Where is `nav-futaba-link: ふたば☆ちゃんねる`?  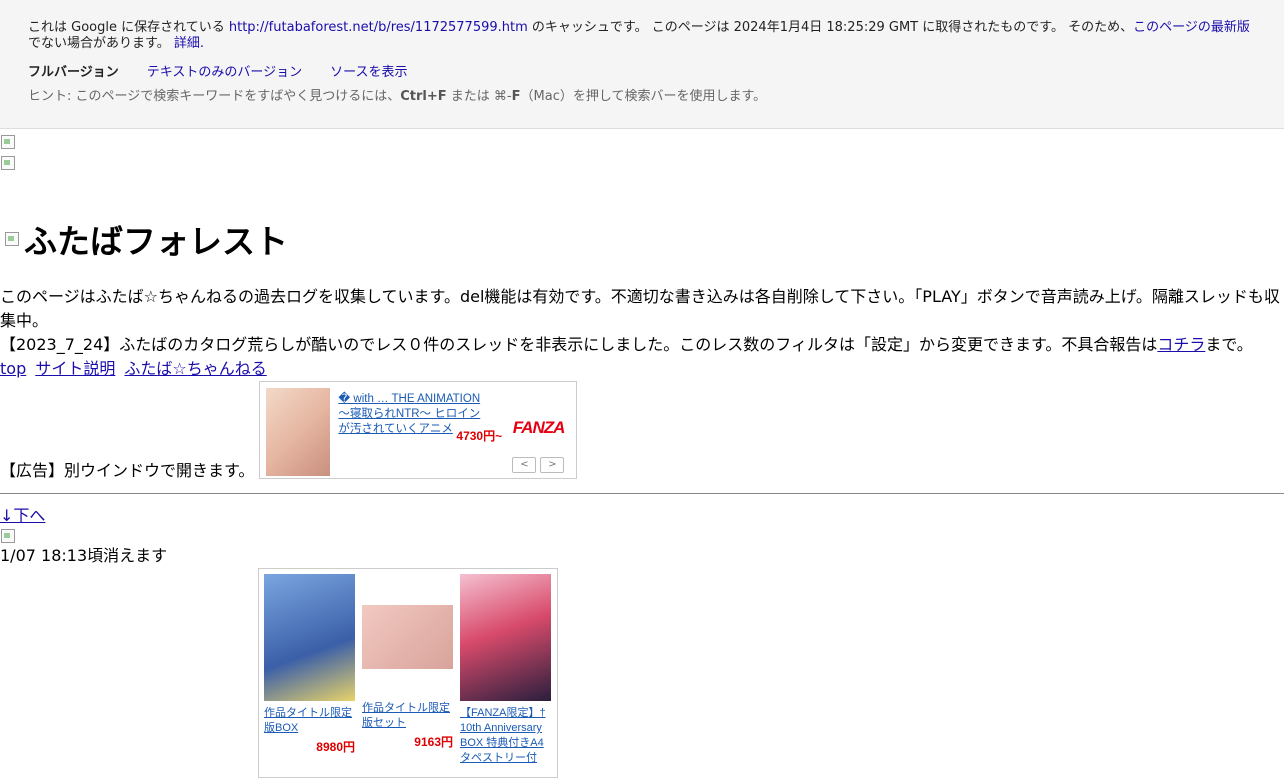 nav-futaba-link: ふたば☆ちゃんねる is located at coordinates (195, 368).